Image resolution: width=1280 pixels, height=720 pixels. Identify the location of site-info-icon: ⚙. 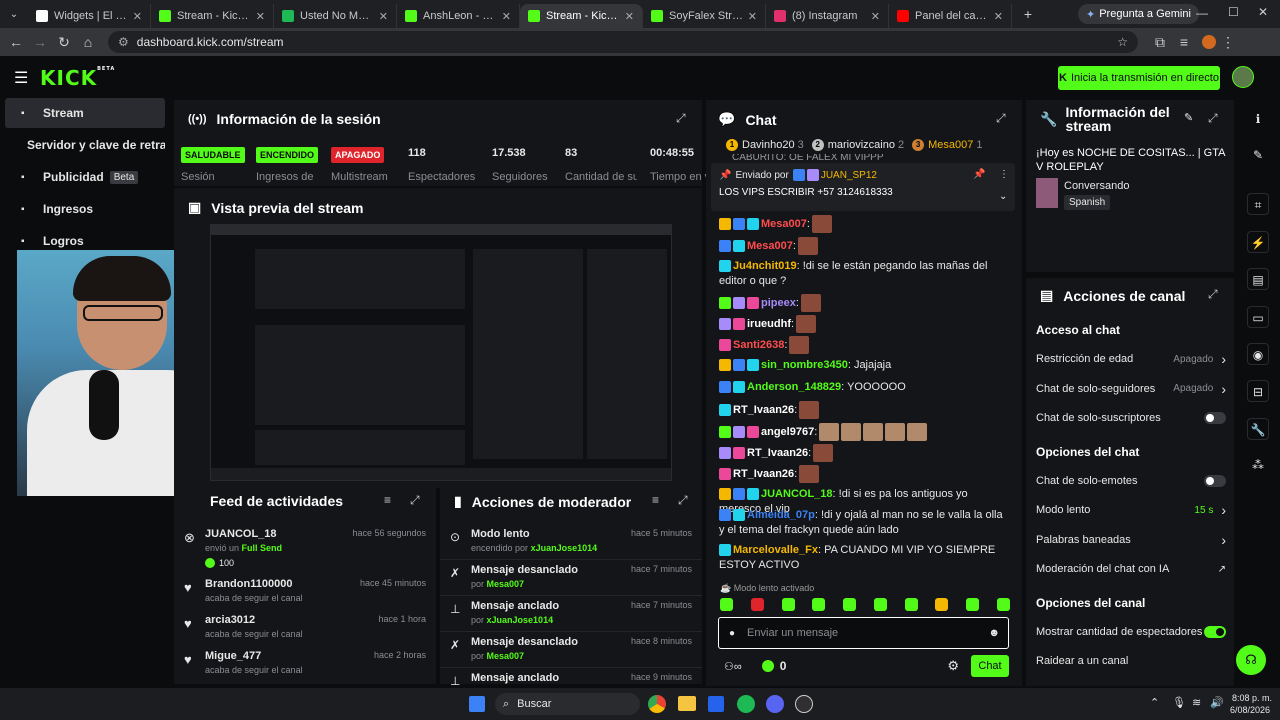
(123, 42).